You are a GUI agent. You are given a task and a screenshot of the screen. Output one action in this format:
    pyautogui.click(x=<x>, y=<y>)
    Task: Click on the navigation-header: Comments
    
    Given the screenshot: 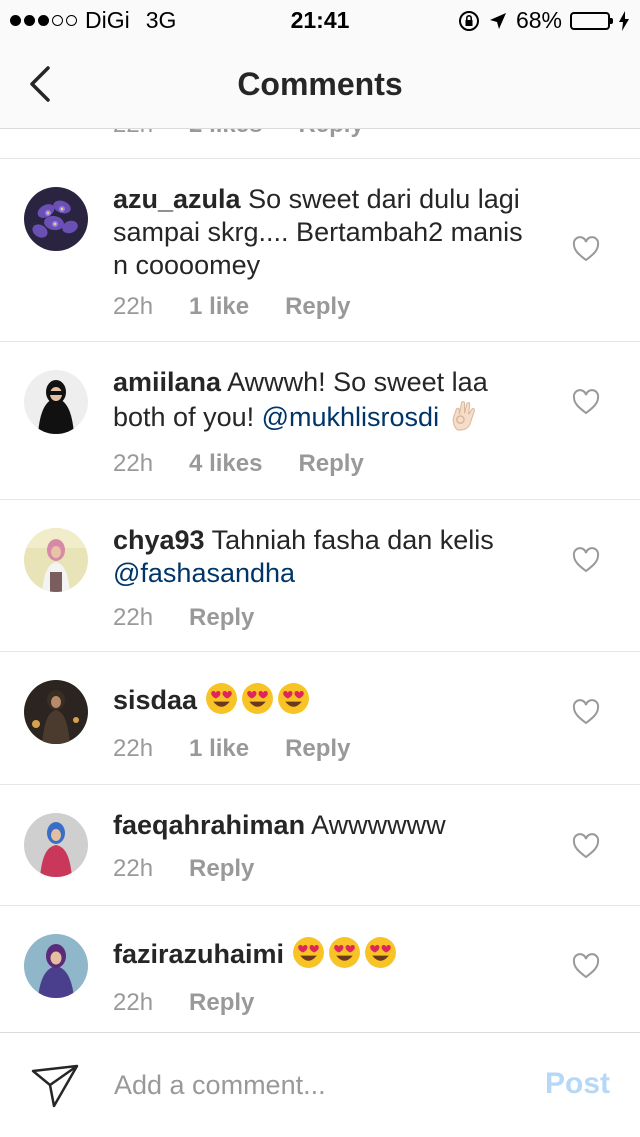 What is the action you would take?
    pyautogui.click(x=320, y=84)
    